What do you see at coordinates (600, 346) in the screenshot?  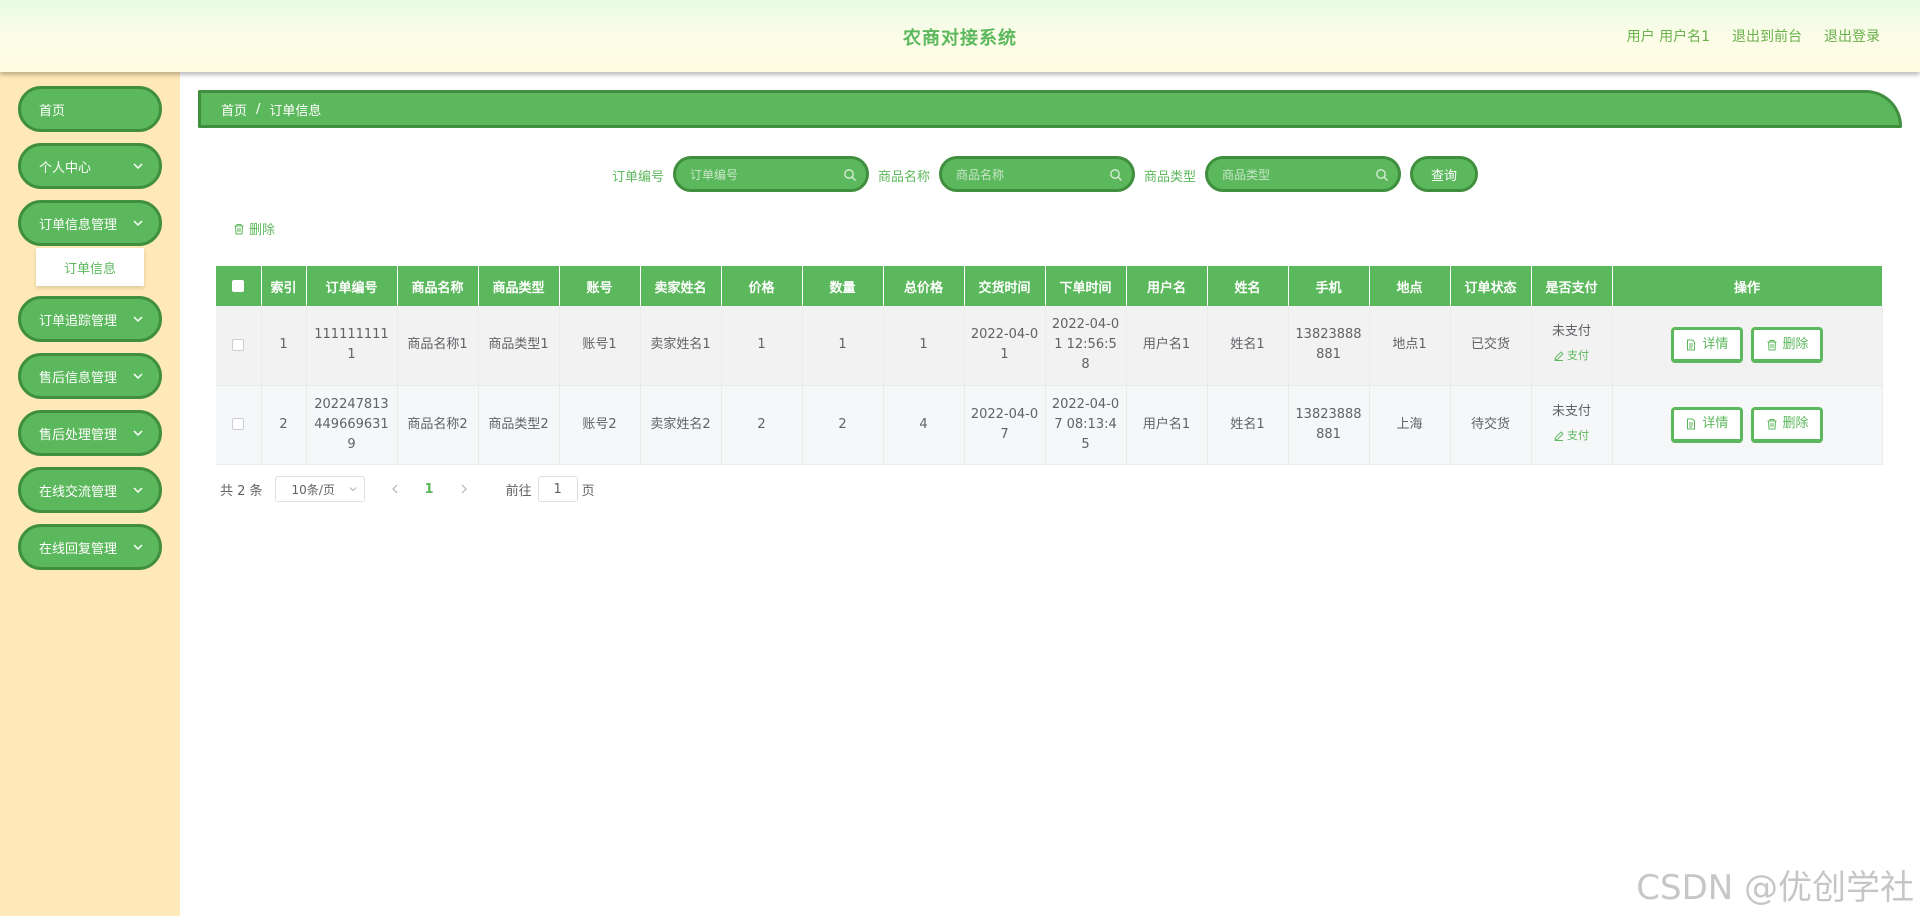 I see `cell-account: 账号1` at bounding box center [600, 346].